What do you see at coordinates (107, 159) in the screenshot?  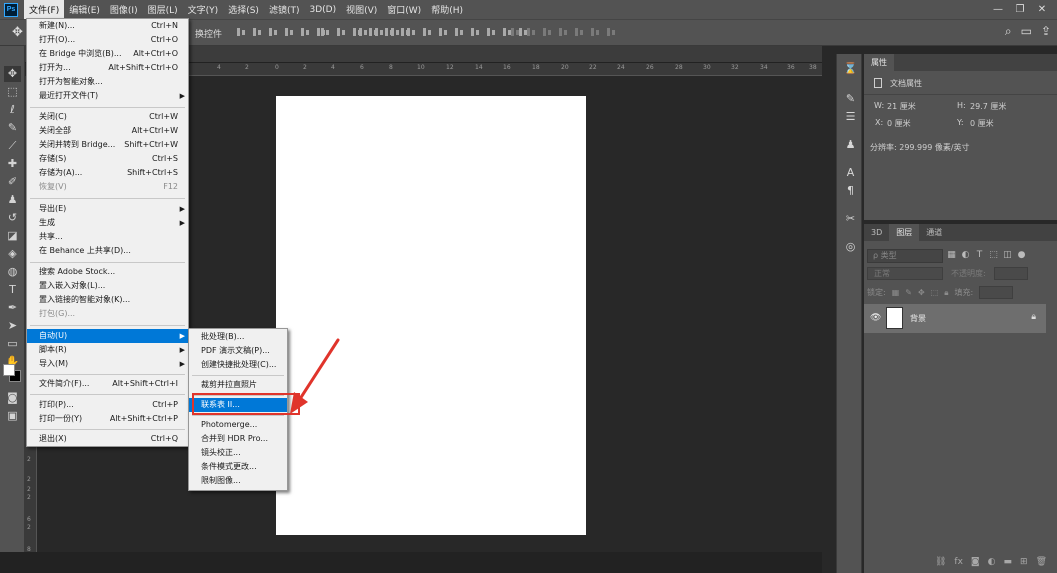 I see `menu-item-save: 存储(S) Ctrl+S` at bounding box center [107, 159].